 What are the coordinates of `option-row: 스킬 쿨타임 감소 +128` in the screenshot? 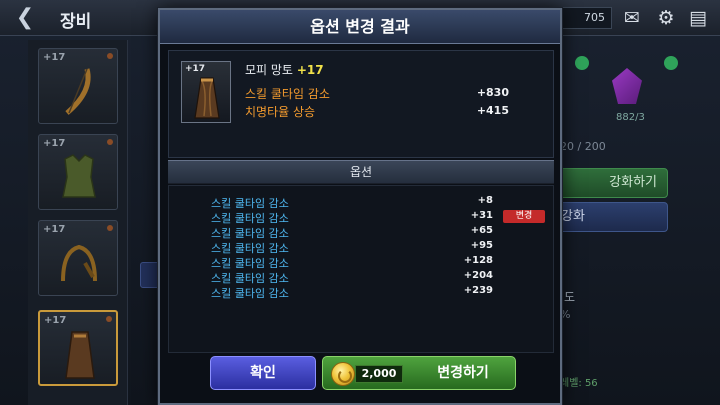 It's located at (362, 262).